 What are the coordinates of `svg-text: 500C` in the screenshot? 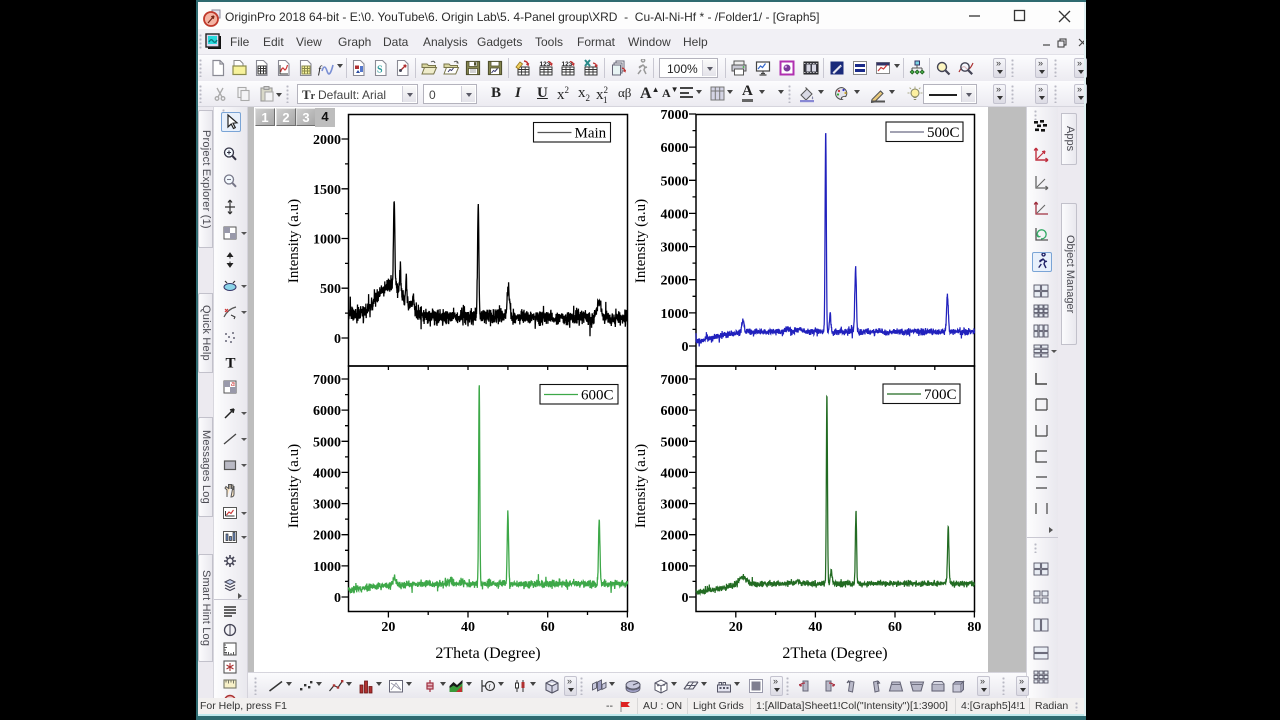 It's located at (943, 133).